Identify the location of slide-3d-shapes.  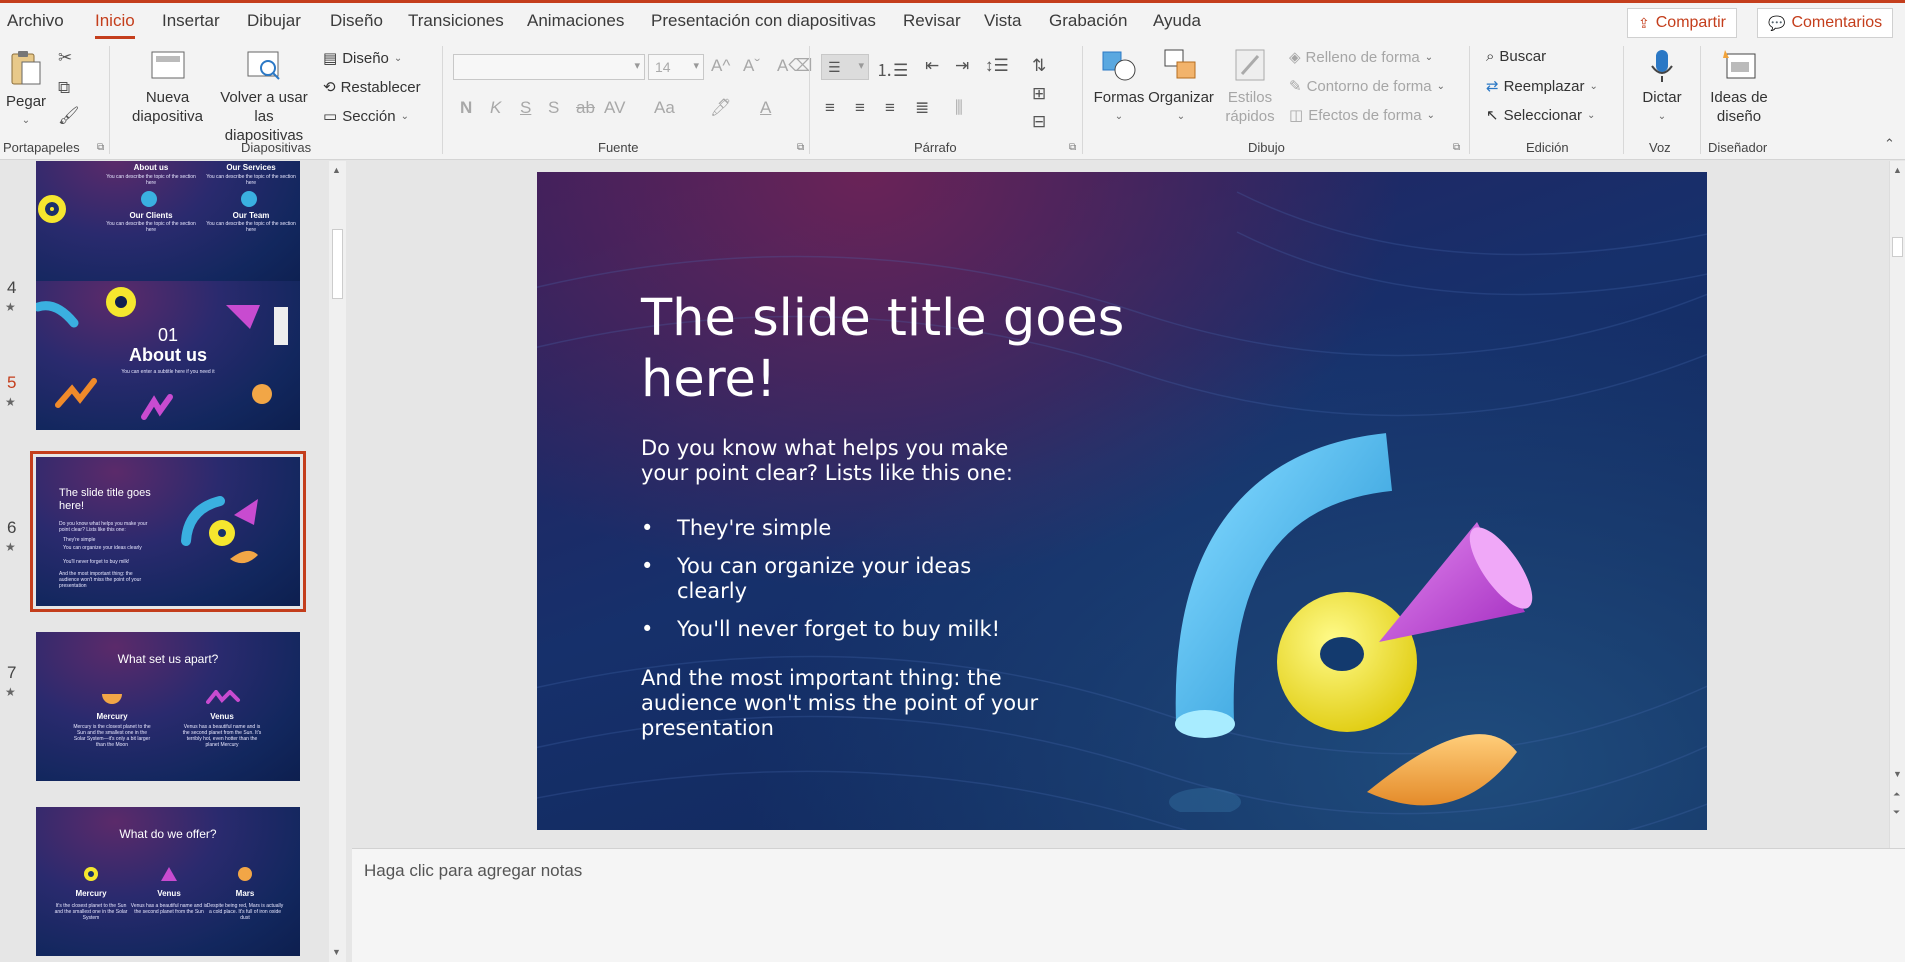
(1367, 572).